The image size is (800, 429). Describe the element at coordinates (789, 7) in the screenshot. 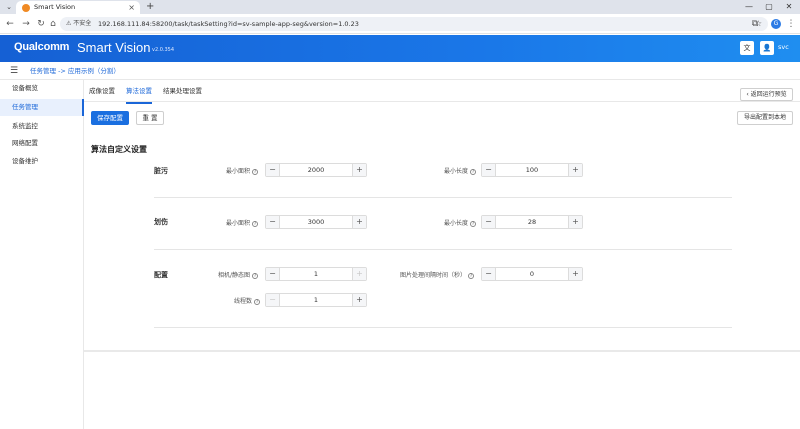

I see `window-close-icon: ✕` at that location.